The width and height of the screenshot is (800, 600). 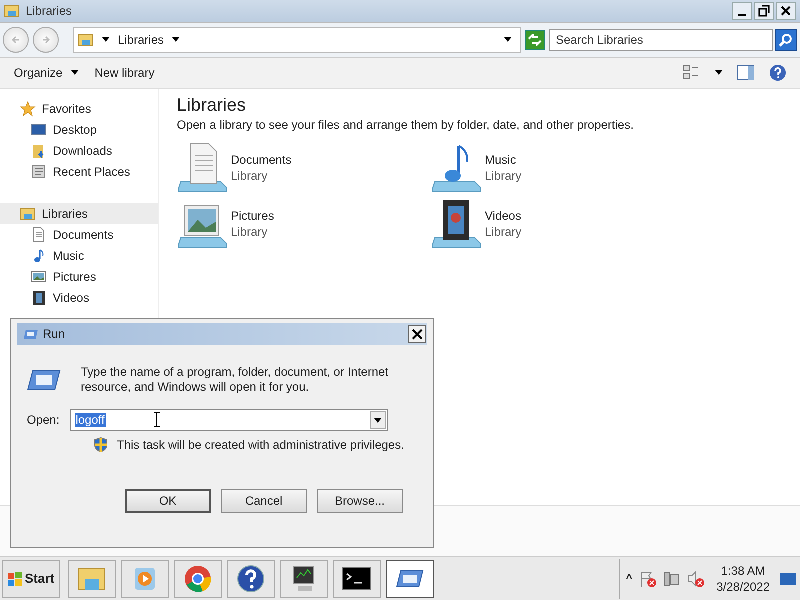 What do you see at coordinates (788, 578) in the screenshot?
I see `desktop-icon` at bounding box center [788, 578].